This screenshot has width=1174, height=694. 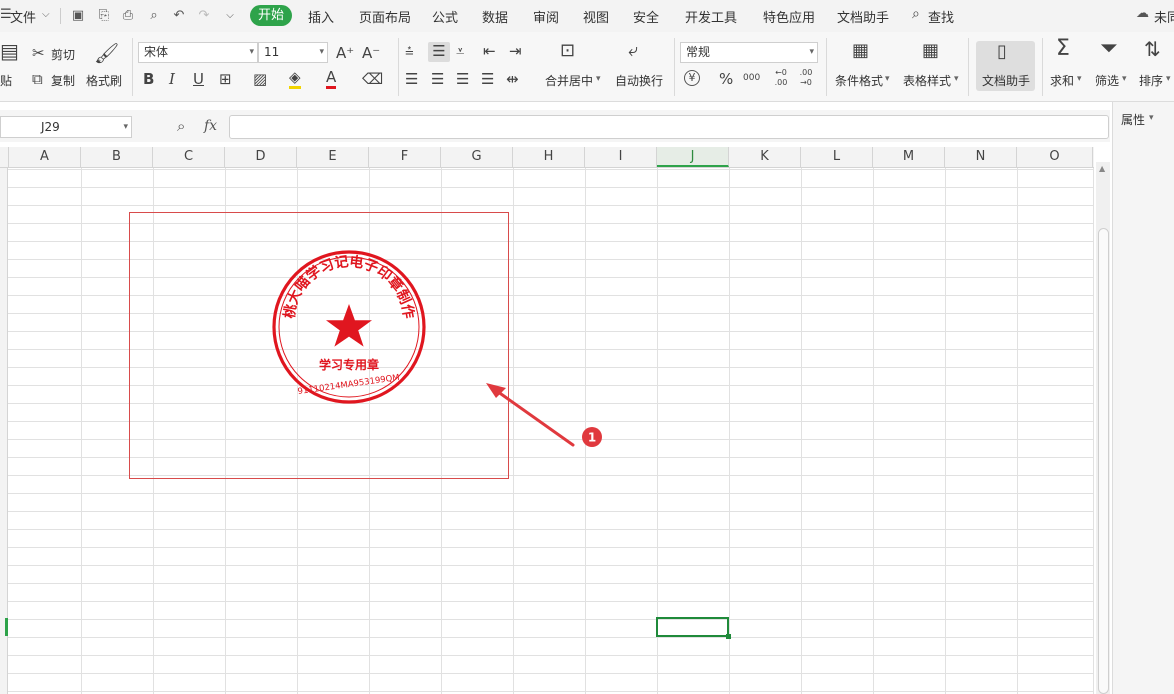 What do you see at coordinates (331, 78) in the screenshot?
I see `font-color-icon: A` at bounding box center [331, 78].